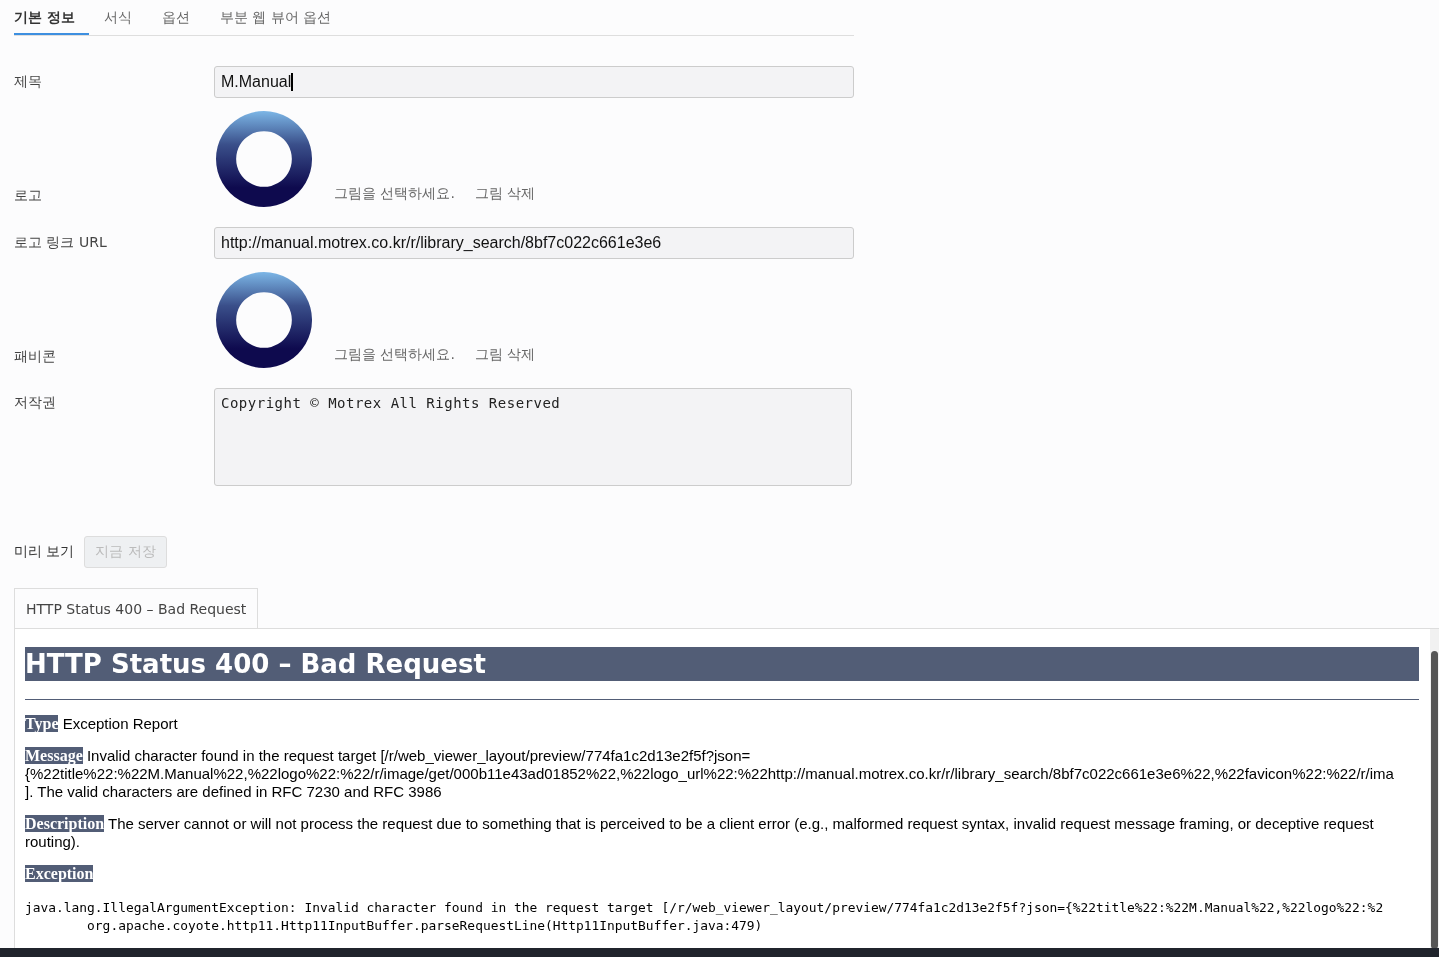  I want to click on description-text: Description The server cannot or will not process the request due to something that is perceived to be a client error (e.g., malformed request syntax, invalid request message framing, or deceptive request routing)., so click(700, 833).